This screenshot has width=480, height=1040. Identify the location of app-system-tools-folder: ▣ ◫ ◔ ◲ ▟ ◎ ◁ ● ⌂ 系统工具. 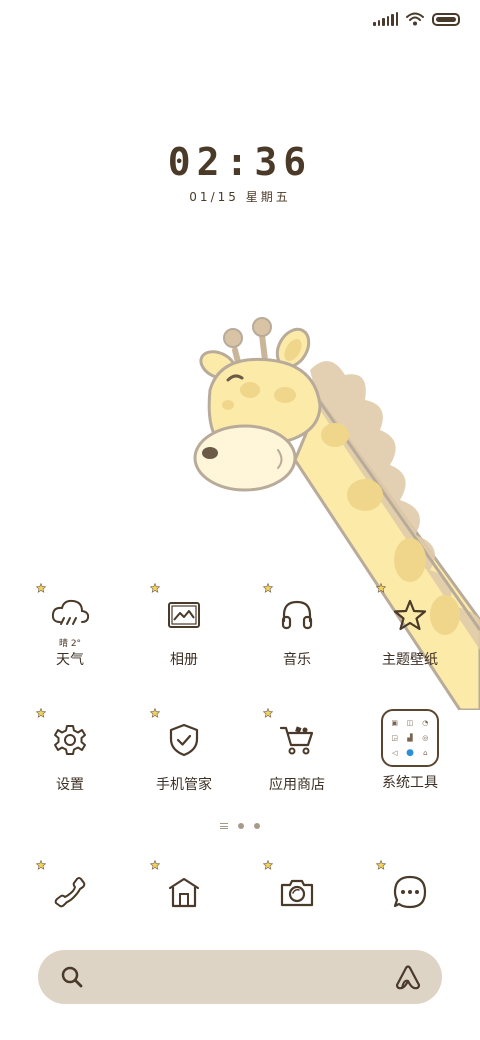
(410, 758).